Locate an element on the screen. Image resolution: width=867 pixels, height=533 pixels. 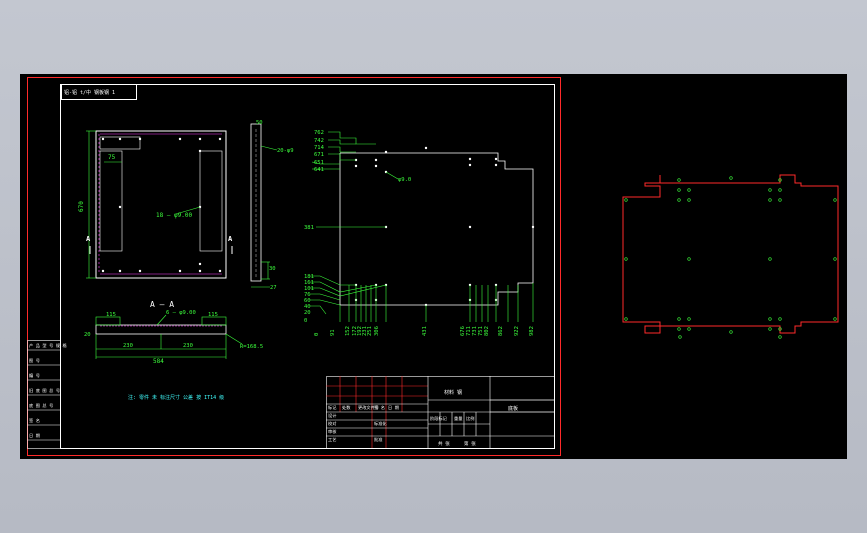
section-radius: R=168.5 is located at coordinates (251, 347).